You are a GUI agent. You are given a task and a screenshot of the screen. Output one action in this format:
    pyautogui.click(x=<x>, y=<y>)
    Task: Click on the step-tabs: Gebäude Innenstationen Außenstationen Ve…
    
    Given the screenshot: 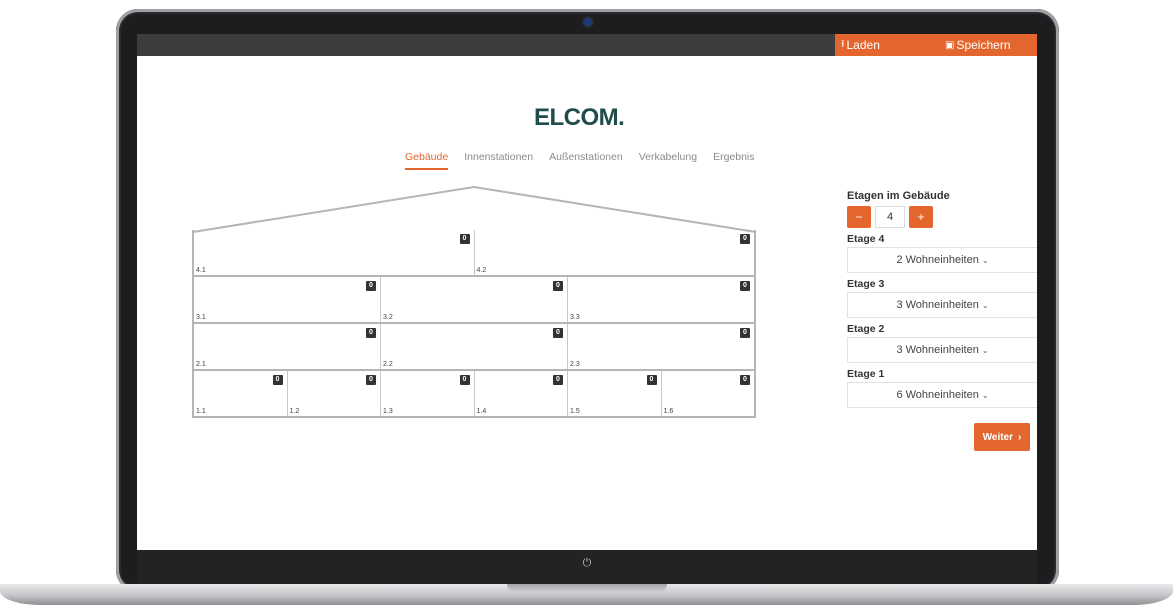 What is the action you would take?
    pyautogui.click(x=580, y=160)
    